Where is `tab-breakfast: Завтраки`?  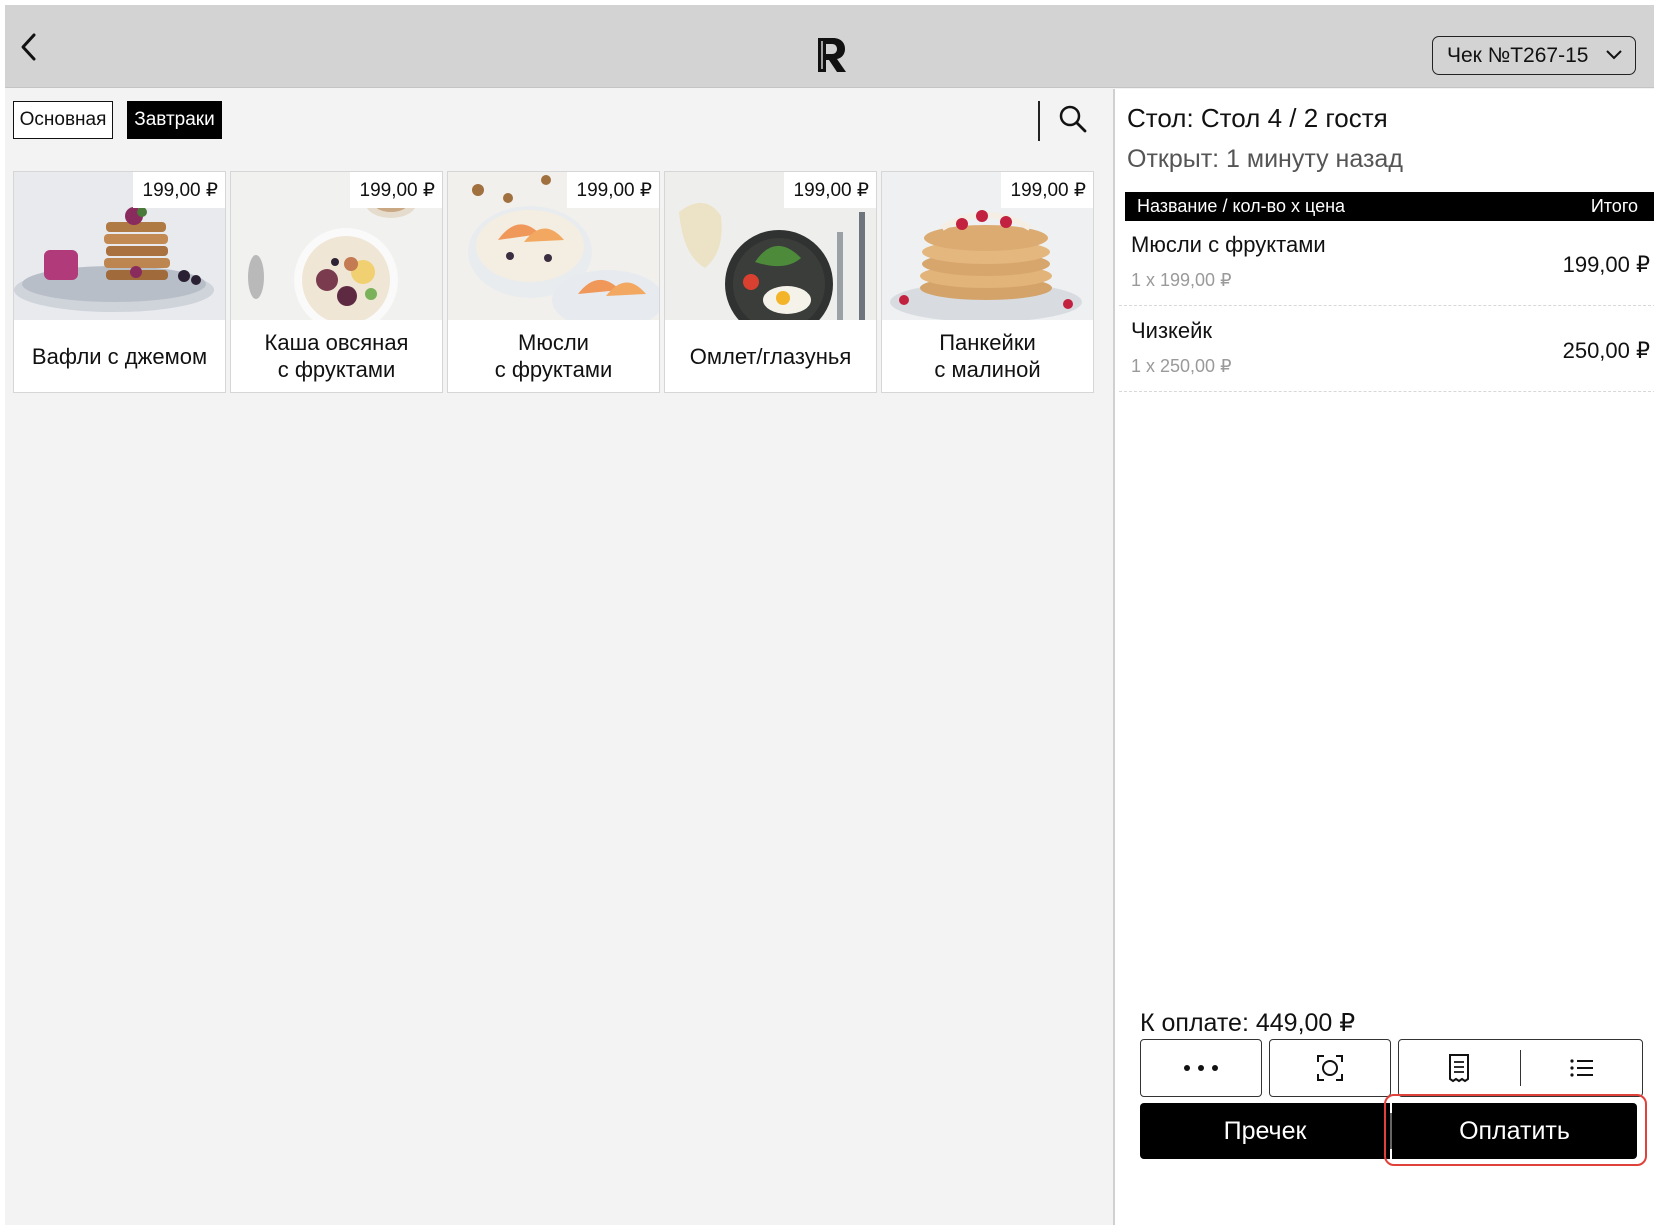 tab-breakfast: Завтраки is located at coordinates (174, 120).